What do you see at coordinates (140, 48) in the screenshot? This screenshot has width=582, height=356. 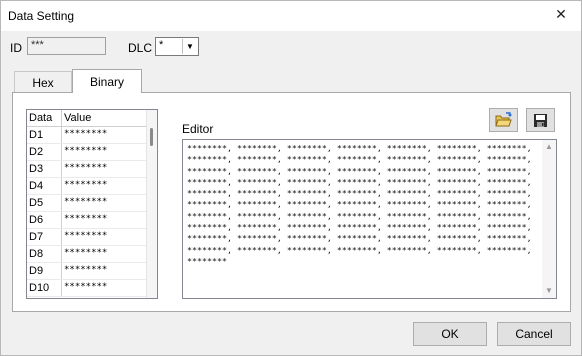 I see `dlc-label: DLC` at bounding box center [140, 48].